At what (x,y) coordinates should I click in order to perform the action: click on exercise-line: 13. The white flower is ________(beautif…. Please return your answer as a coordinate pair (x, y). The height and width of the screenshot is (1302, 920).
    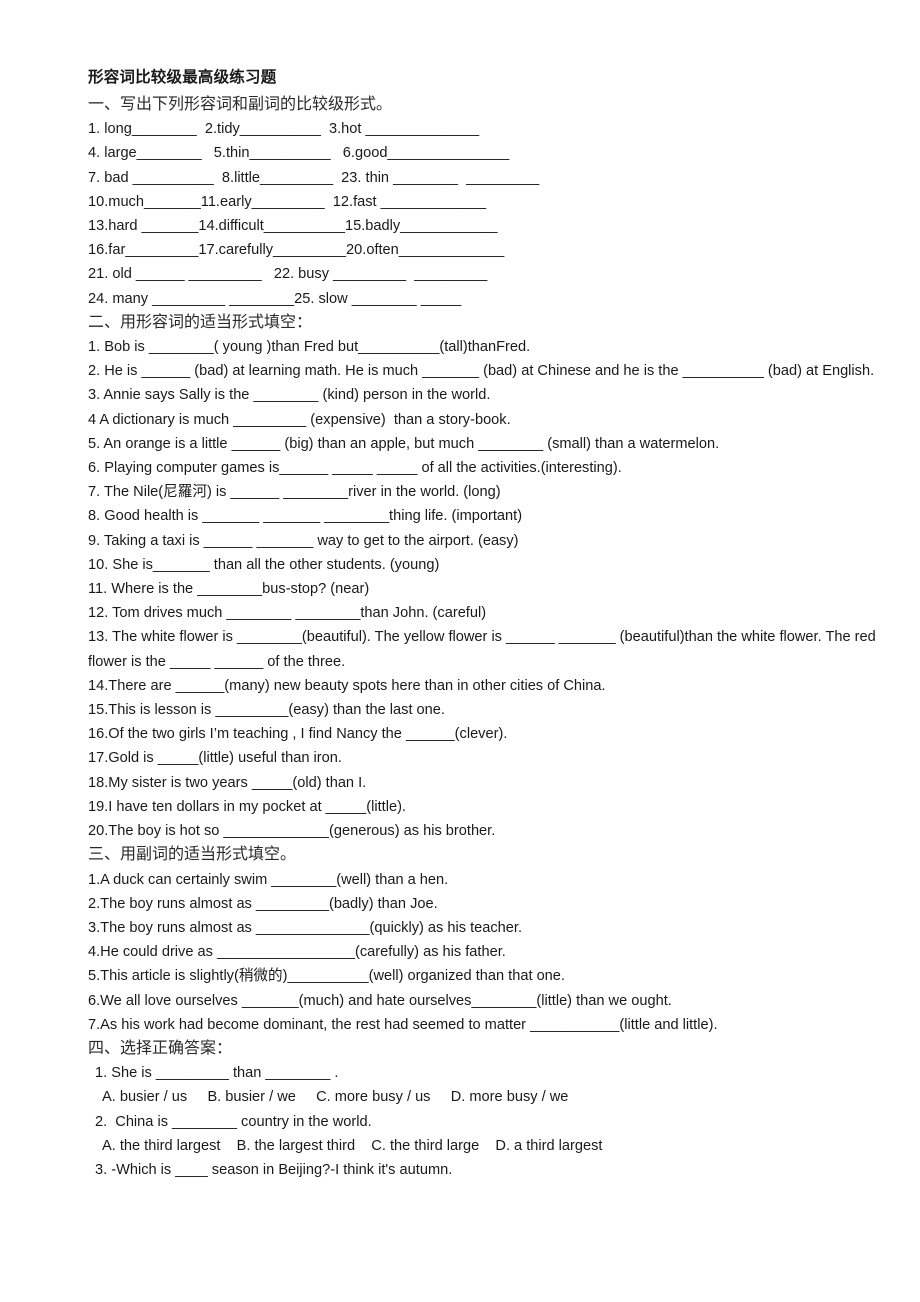
    Looking at the image, I should click on (482, 649).